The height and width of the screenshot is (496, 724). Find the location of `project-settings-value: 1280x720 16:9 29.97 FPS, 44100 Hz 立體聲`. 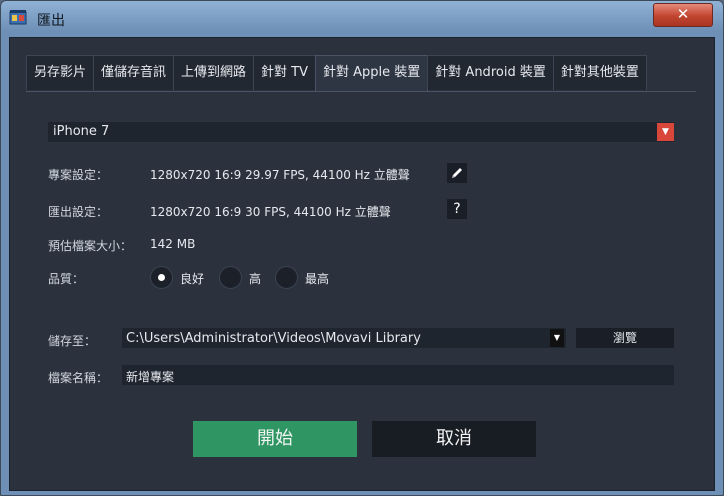

project-settings-value: 1280x720 16:9 29.97 FPS, 44100 Hz 立體聲 is located at coordinates (280, 175).